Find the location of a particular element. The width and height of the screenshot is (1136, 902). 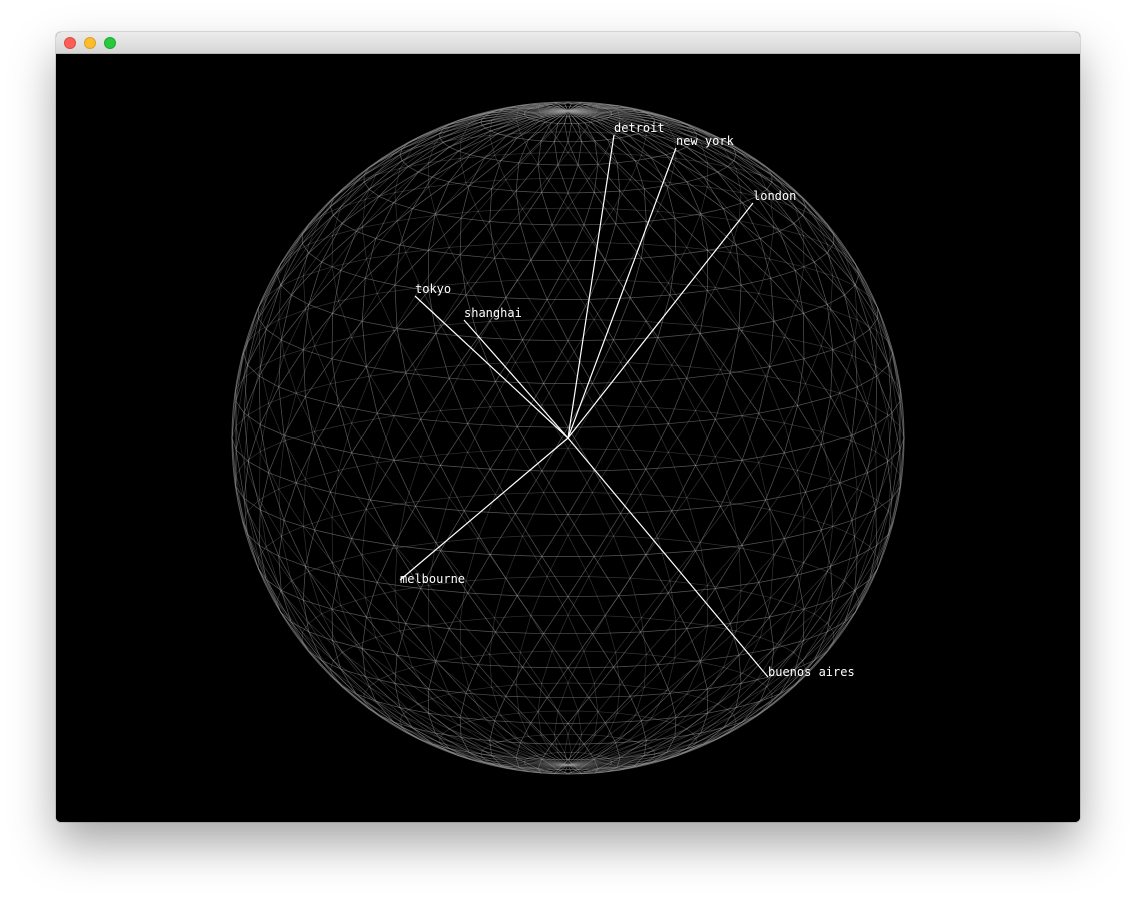

maximize-button is located at coordinates (110, 43).